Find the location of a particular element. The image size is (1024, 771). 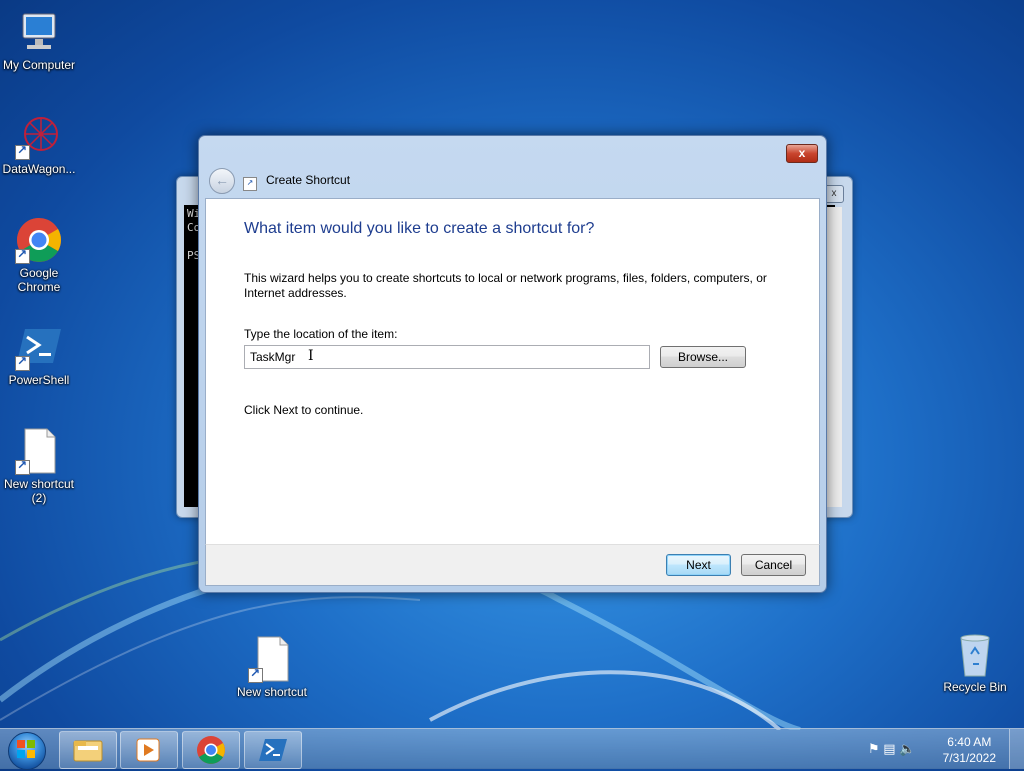

system-tray: ⚑ ▤ 🔈 6:40 AM 7/31/2022 is located at coordinates (944, 749).